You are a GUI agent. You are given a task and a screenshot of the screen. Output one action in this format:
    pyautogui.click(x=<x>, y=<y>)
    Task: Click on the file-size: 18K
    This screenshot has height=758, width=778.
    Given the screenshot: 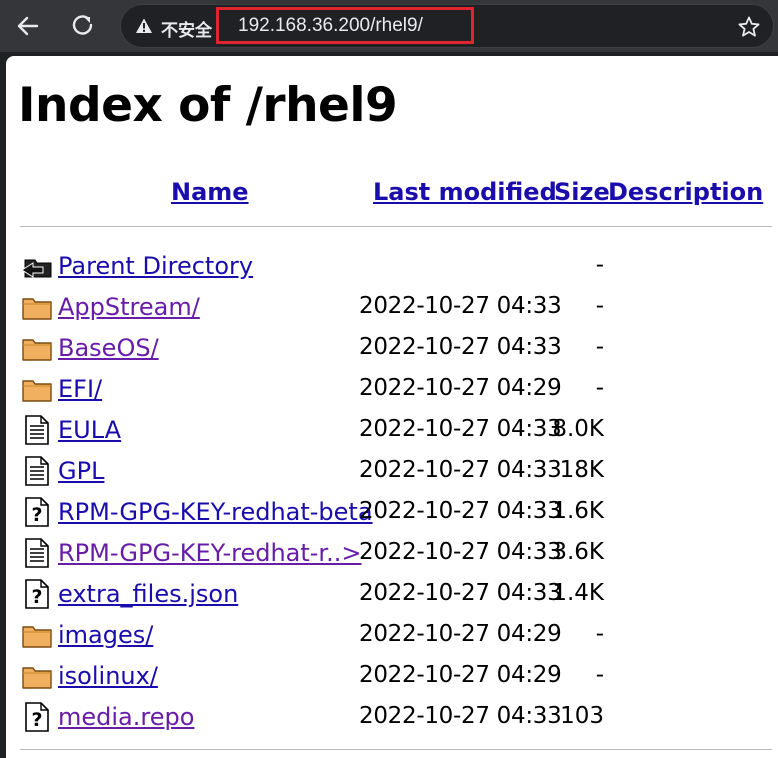 What is the action you would take?
    pyautogui.click(x=581, y=470)
    